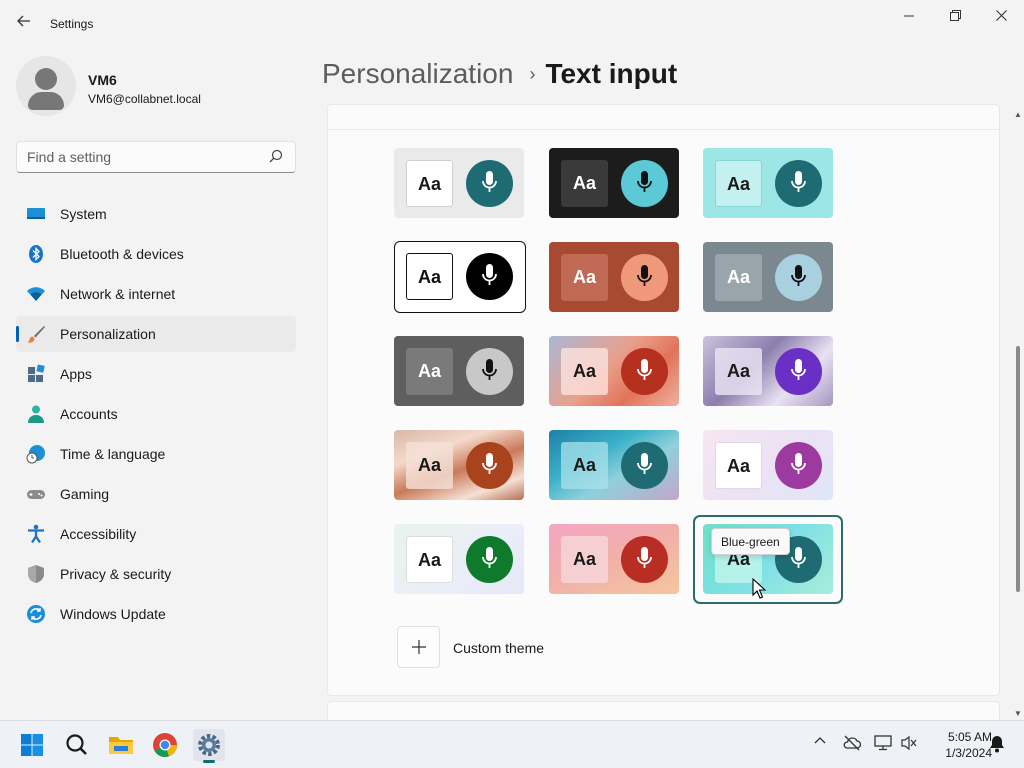  What do you see at coordinates (156, 334) in the screenshot?
I see `sidebar-item-personalization: Personalization` at bounding box center [156, 334].